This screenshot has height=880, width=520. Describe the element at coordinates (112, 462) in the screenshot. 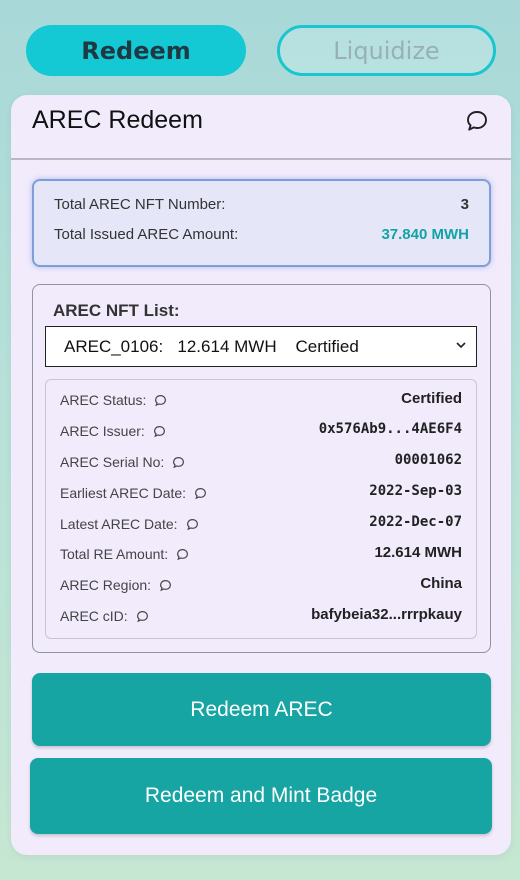

I see `detail-label: AREC Serial No:` at that location.